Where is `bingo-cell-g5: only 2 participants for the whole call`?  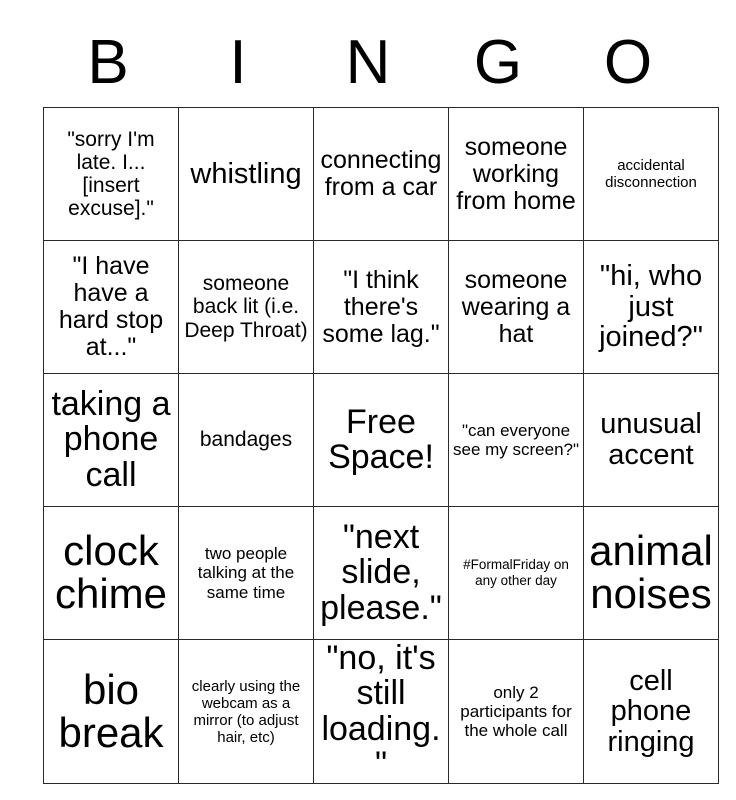 bingo-cell-g5: only 2 participants for the whole call is located at coordinates (516, 711).